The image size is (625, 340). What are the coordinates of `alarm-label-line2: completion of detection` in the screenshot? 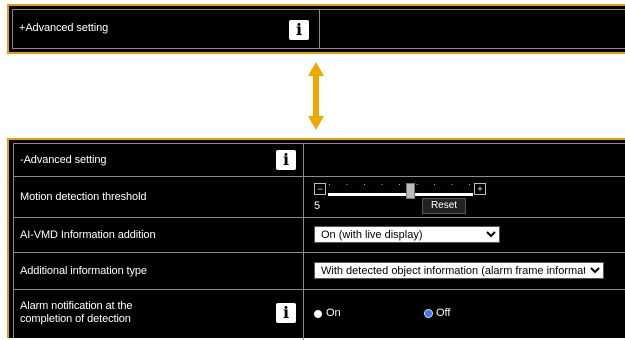 It's located at (75, 319).